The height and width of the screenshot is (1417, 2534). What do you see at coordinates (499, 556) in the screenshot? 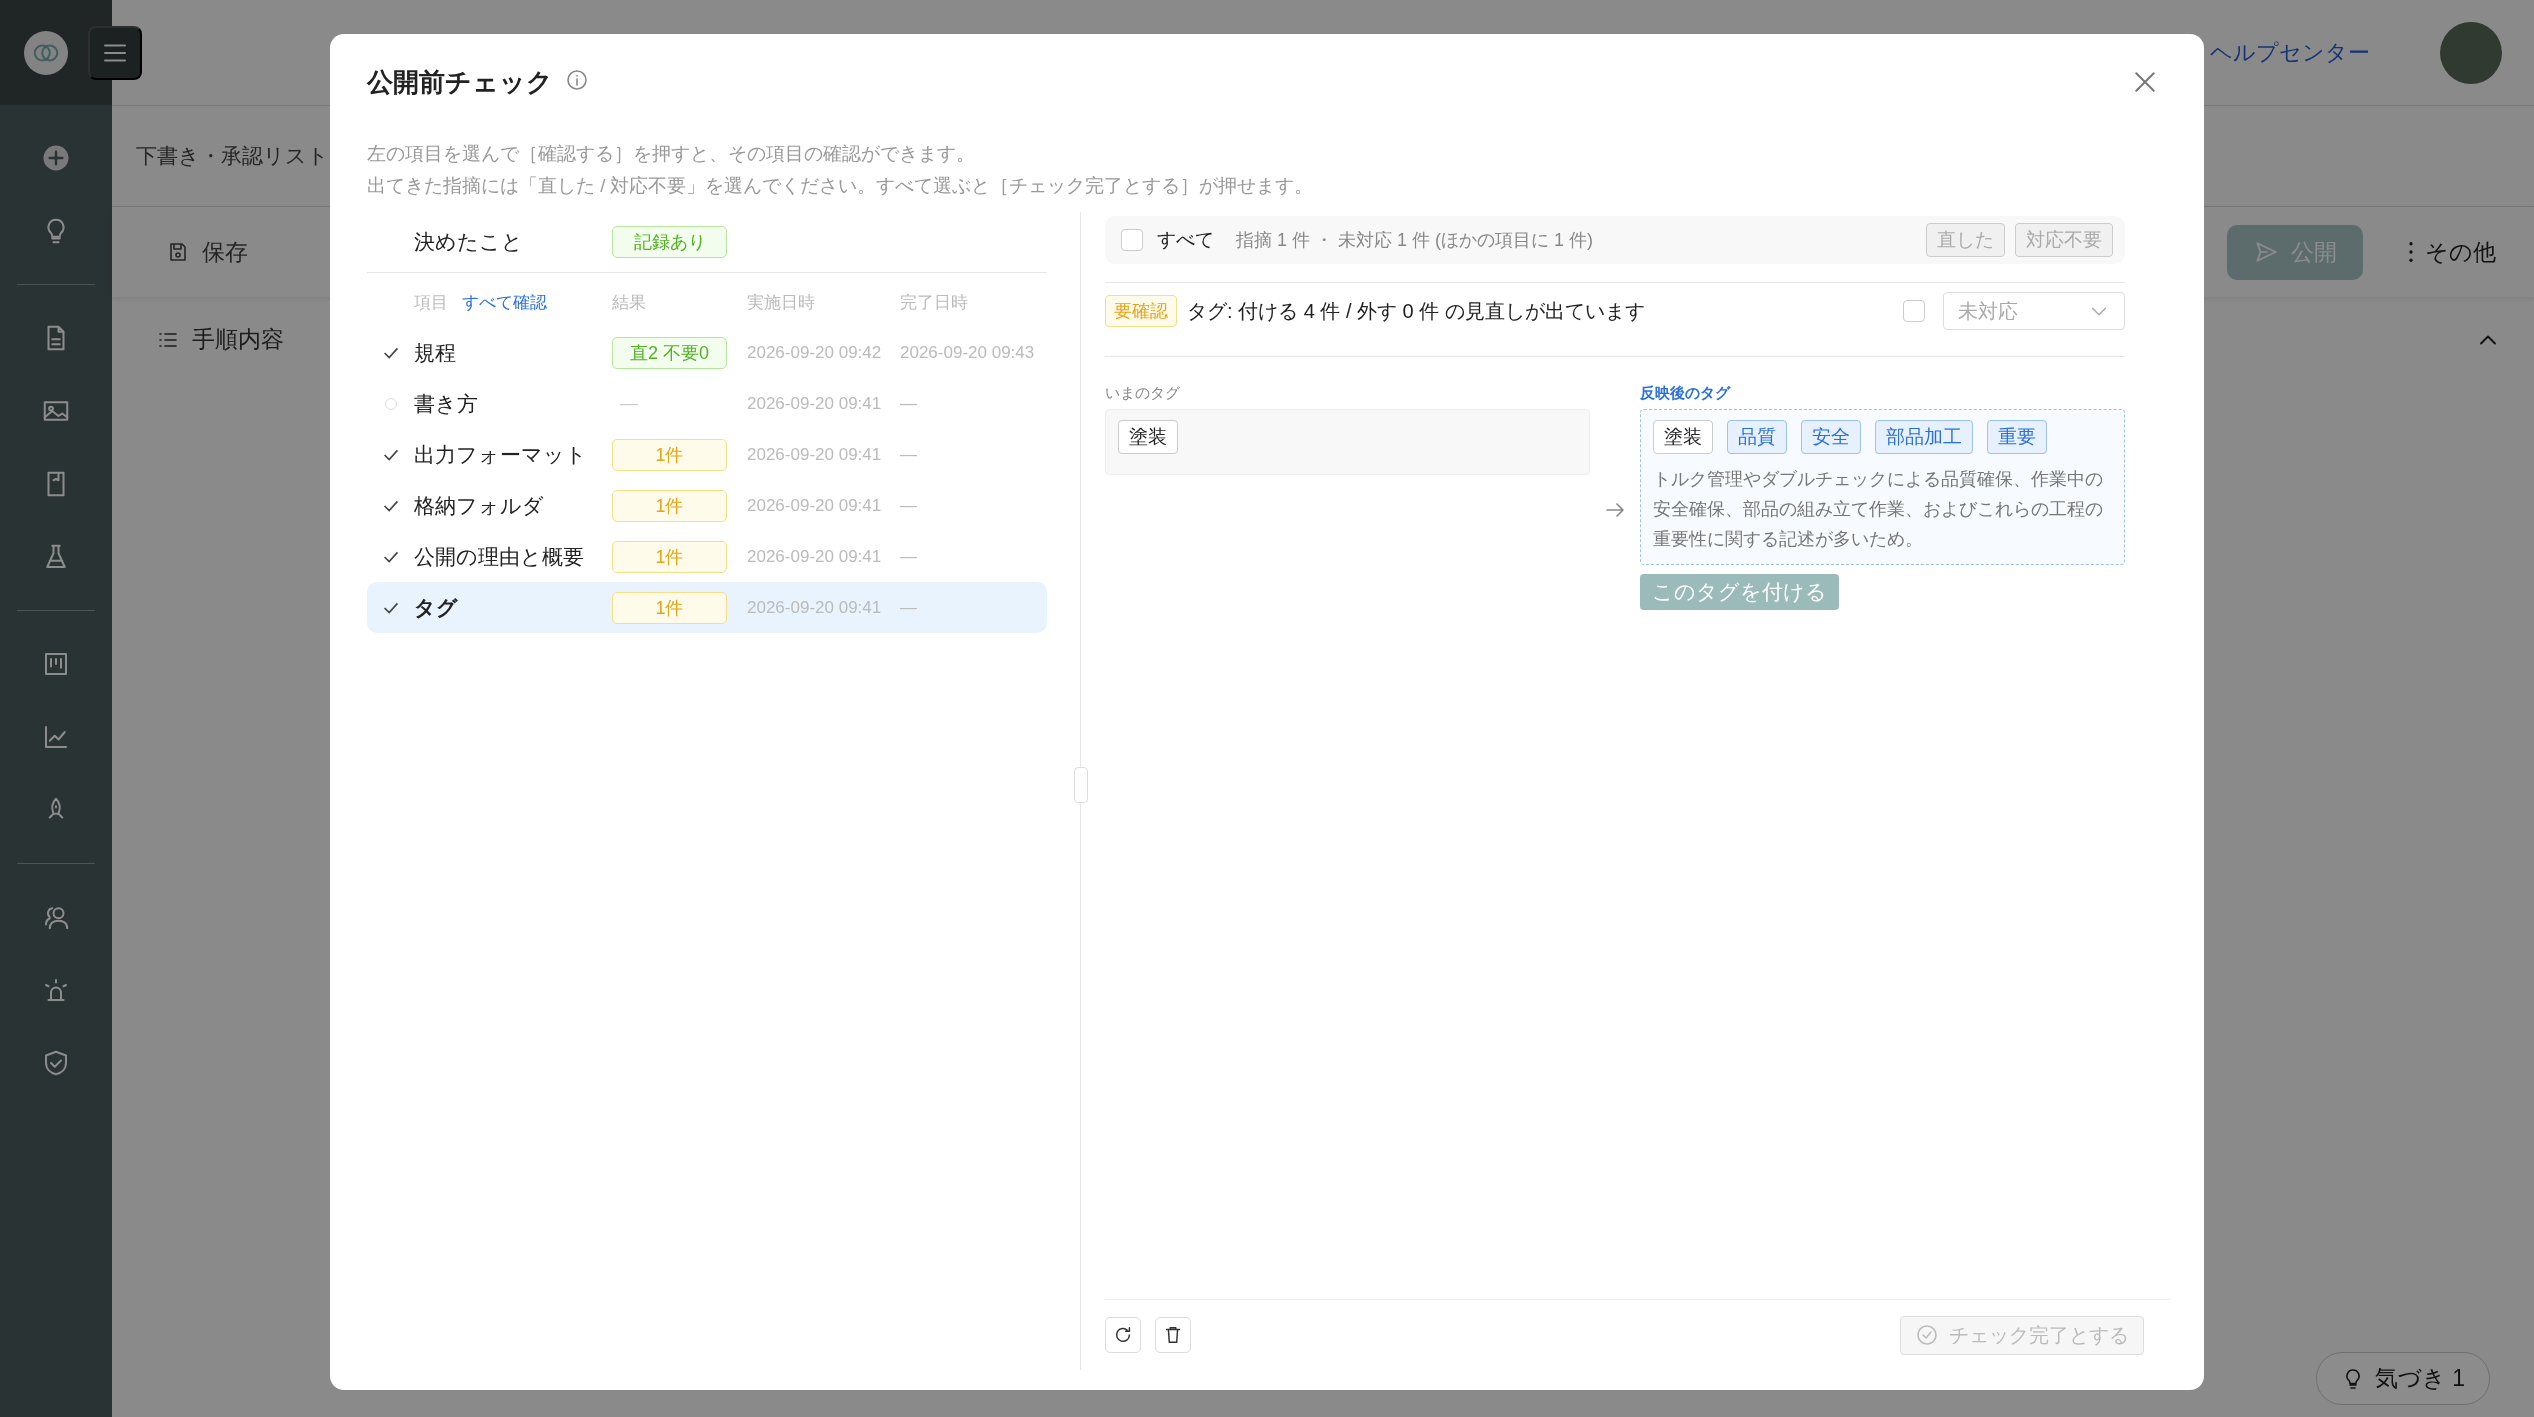
I see `item-name: 公開の理由と概要` at bounding box center [499, 556].